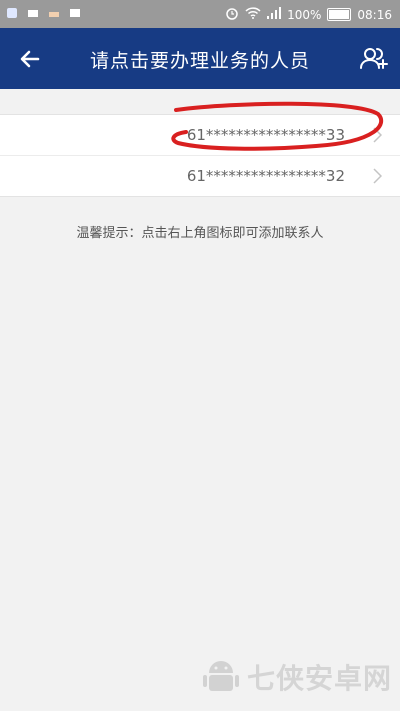 The width and height of the screenshot is (400, 711). What do you see at coordinates (274, 14) in the screenshot?
I see `signal-icon` at bounding box center [274, 14].